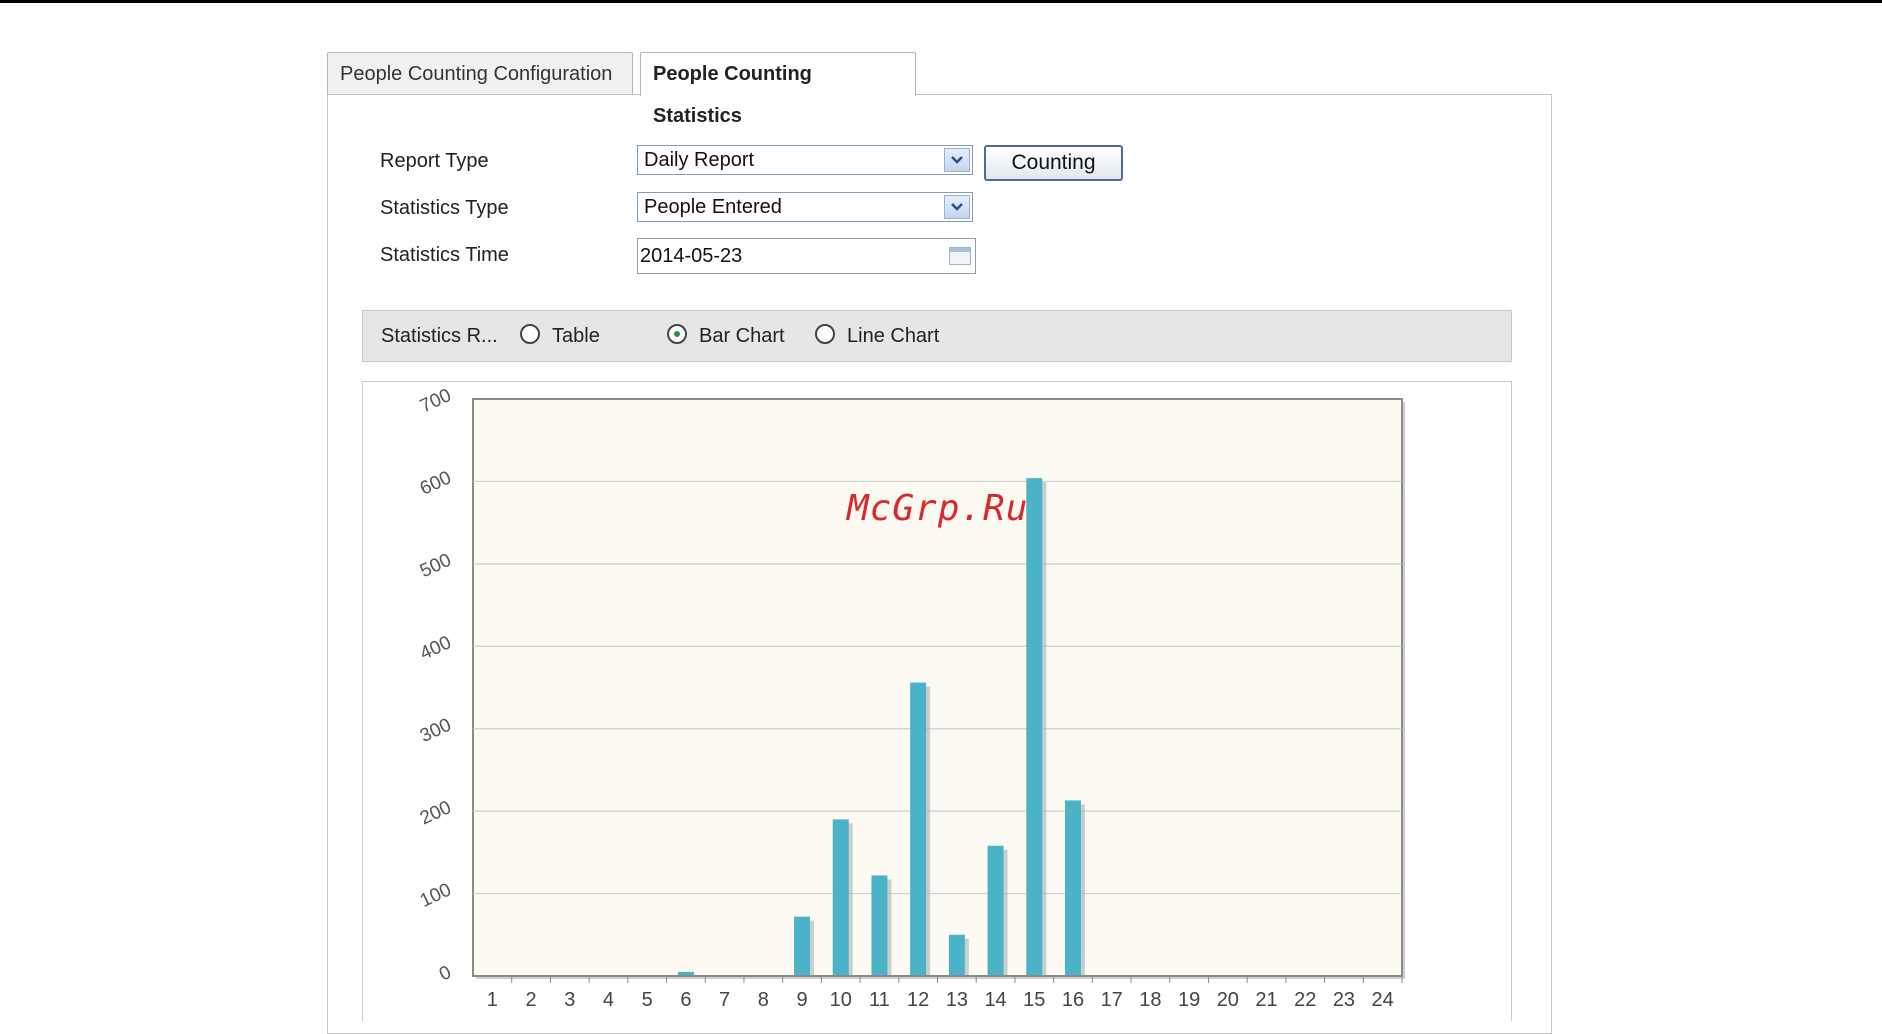 The width and height of the screenshot is (1882, 1034). Describe the element at coordinates (1305, 1000) in the screenshot. I see `x-tick-label: 22` at that location.